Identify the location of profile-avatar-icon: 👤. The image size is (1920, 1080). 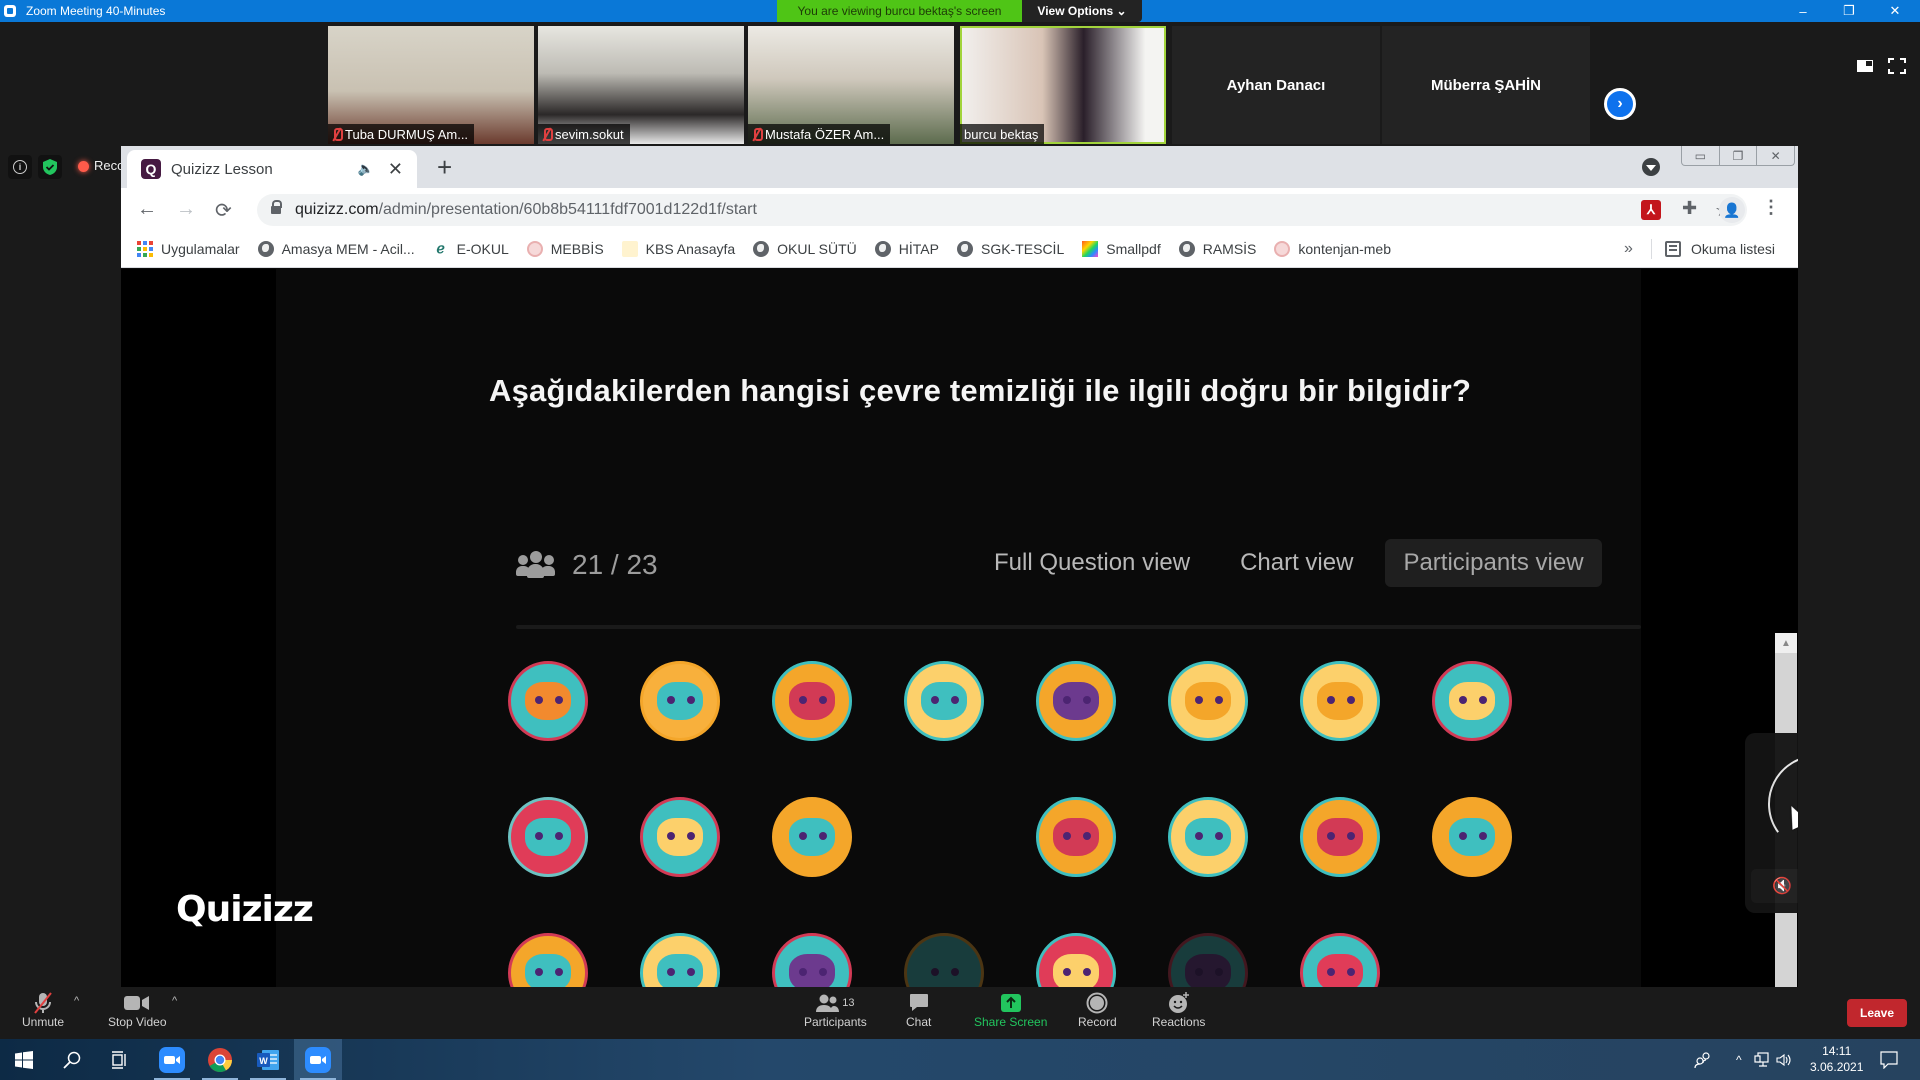
(1732, 210).